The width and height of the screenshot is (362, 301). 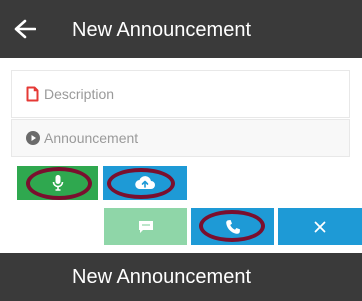 I want to click on chat-icon, so click(x=145, y=226).